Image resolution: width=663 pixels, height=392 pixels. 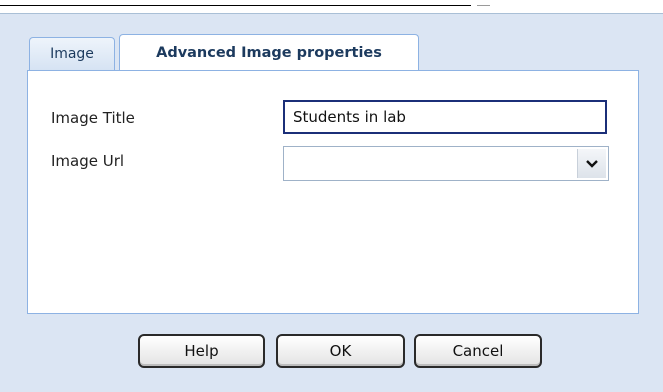 I want to click on tab-advanced-image-properties: Advanced Image properties, so click(x=269, y=52).